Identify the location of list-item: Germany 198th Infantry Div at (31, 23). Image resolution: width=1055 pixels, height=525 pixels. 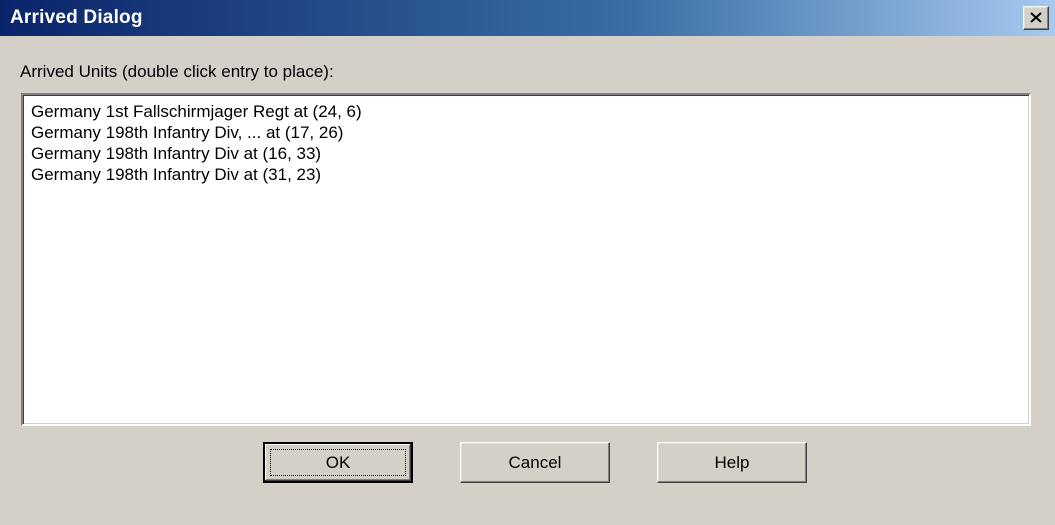
(176, 174).